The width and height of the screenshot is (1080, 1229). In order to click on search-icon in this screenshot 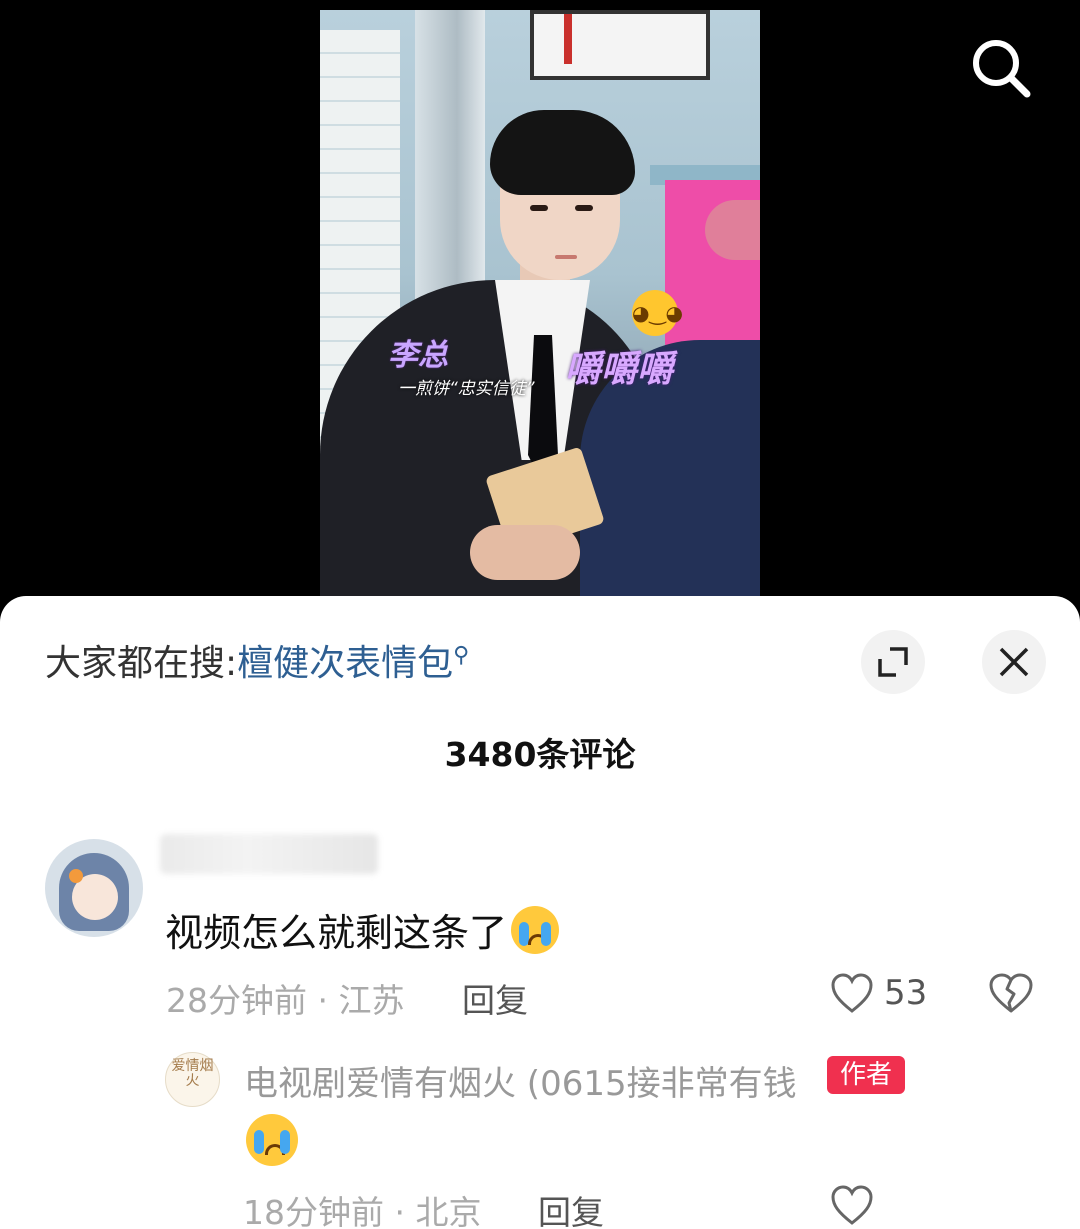, I will do `click(1002, 69)`.